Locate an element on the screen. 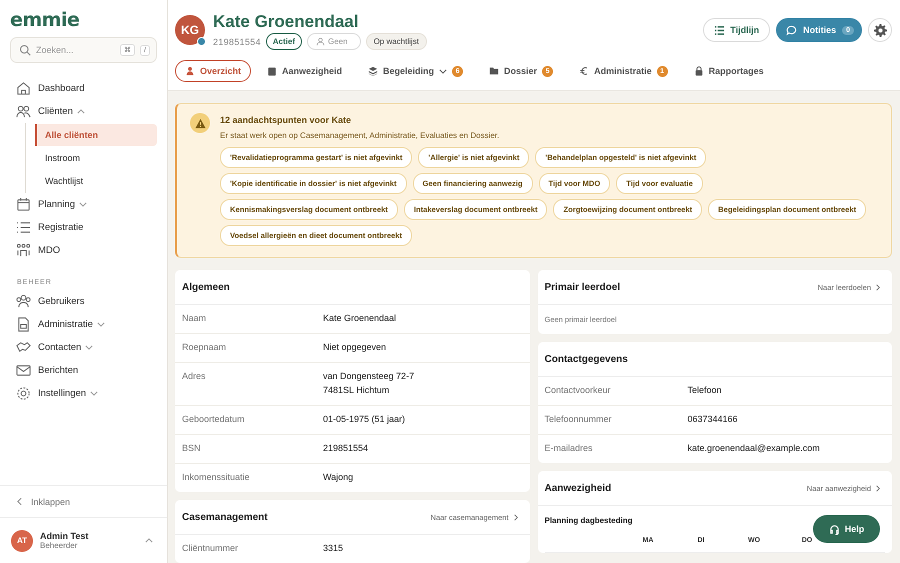 This screenshot has height=563, width=900. status-badge: Actief is located at coordinates (284, 41).